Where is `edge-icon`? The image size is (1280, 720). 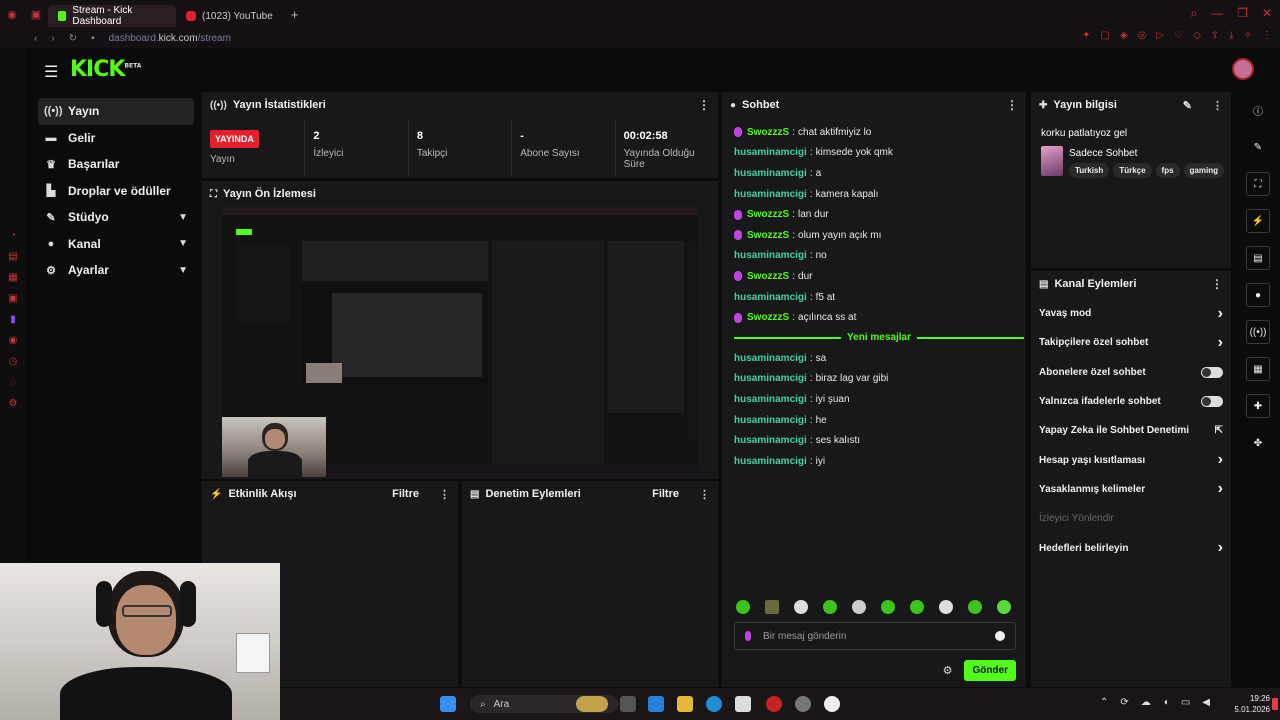
edge-icon is located at coordinates (714, 704).